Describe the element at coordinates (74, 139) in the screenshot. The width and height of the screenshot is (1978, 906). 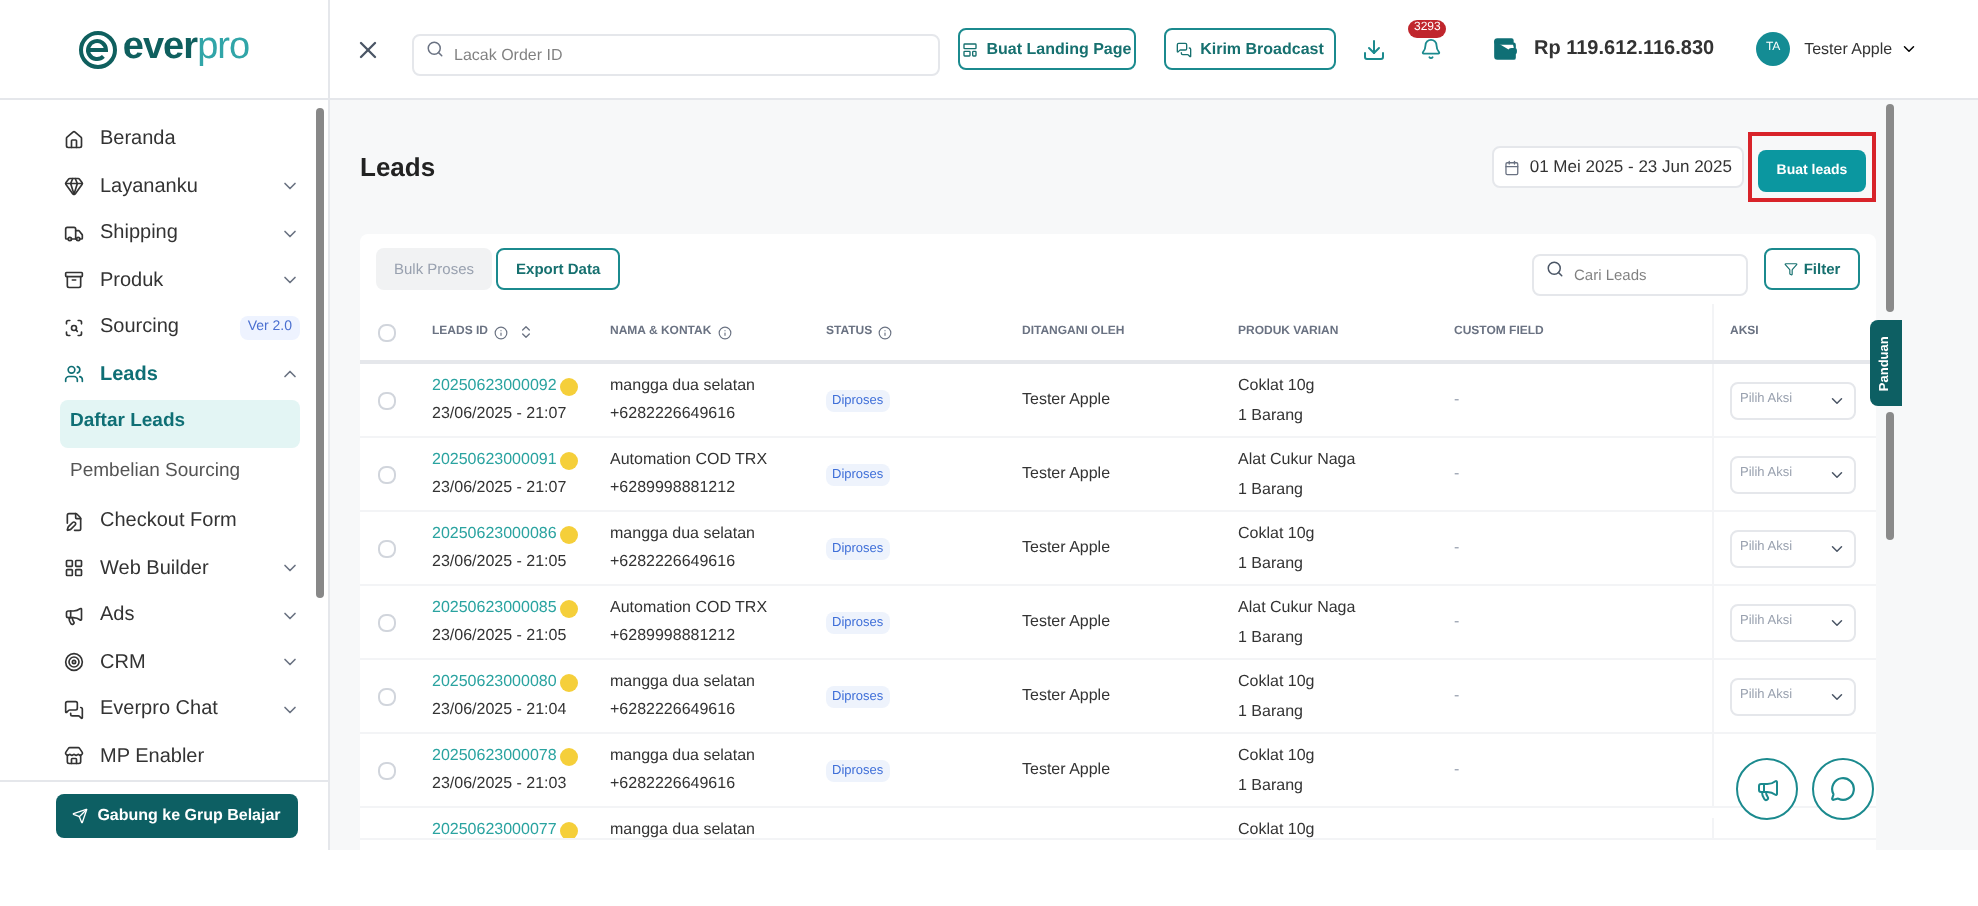
I see `home-icon` at that location.